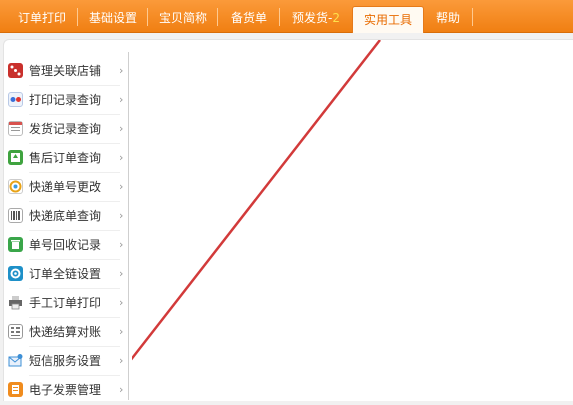 The height and width of the screenshot is (405, 573). I want to click on tab-label: 实用工具, so click(387, 20).